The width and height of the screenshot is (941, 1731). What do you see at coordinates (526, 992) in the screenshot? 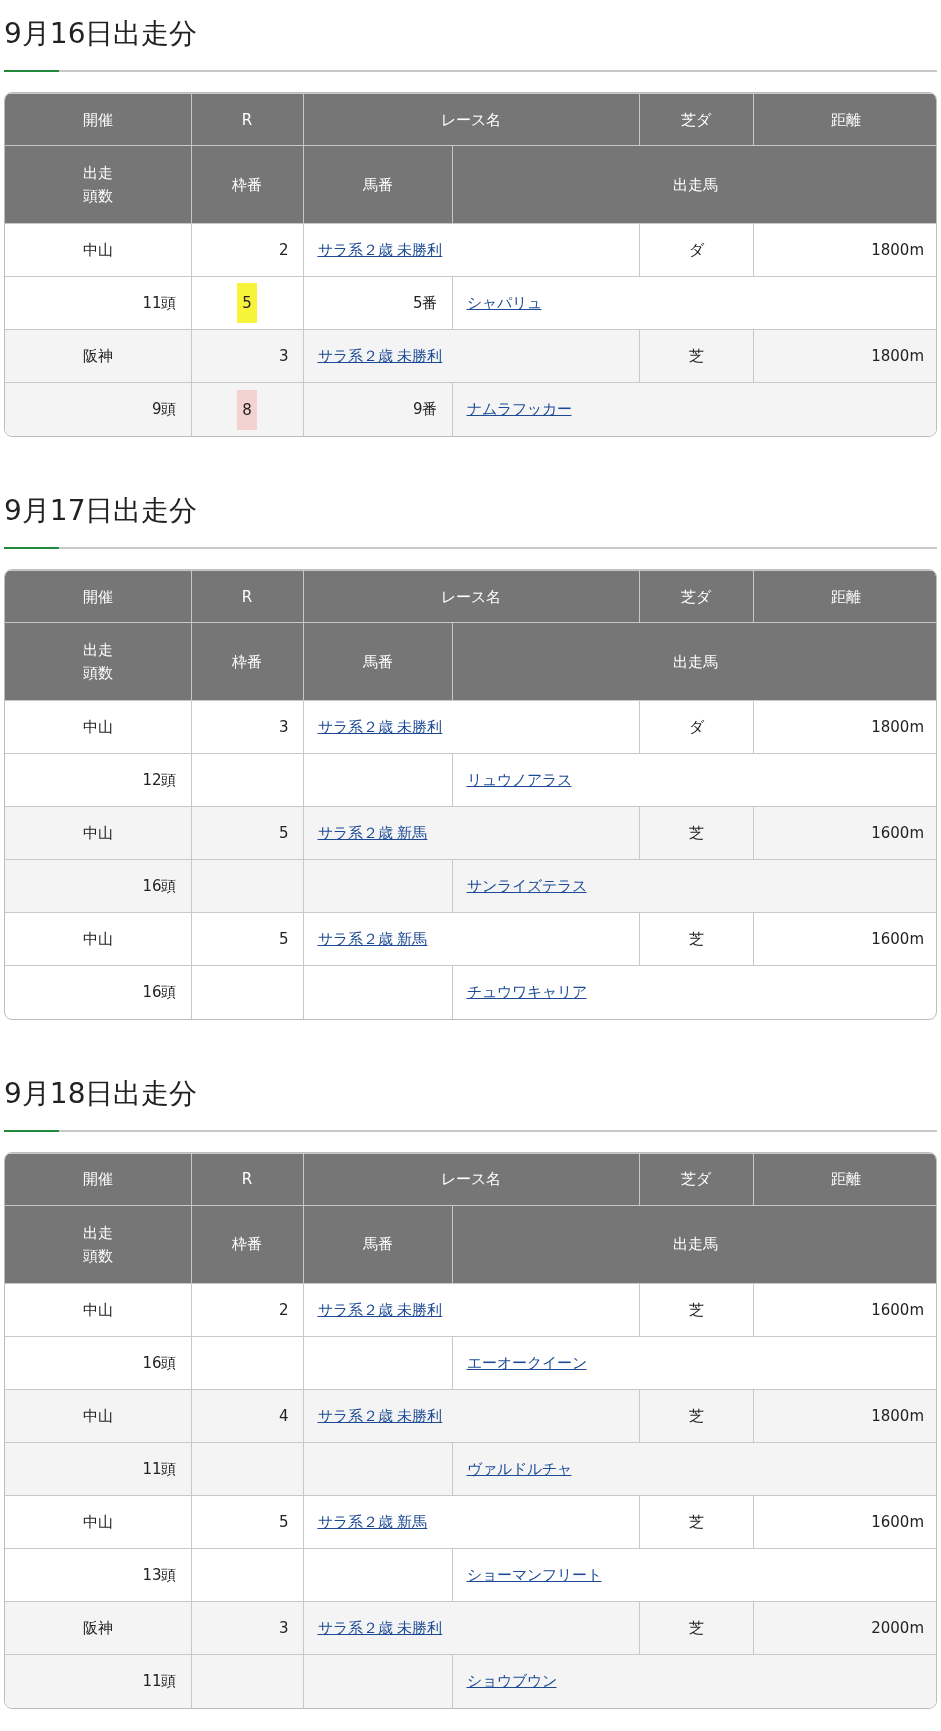
I see `horse-link: チュウワキャリア` at bounding box center [526, 992].